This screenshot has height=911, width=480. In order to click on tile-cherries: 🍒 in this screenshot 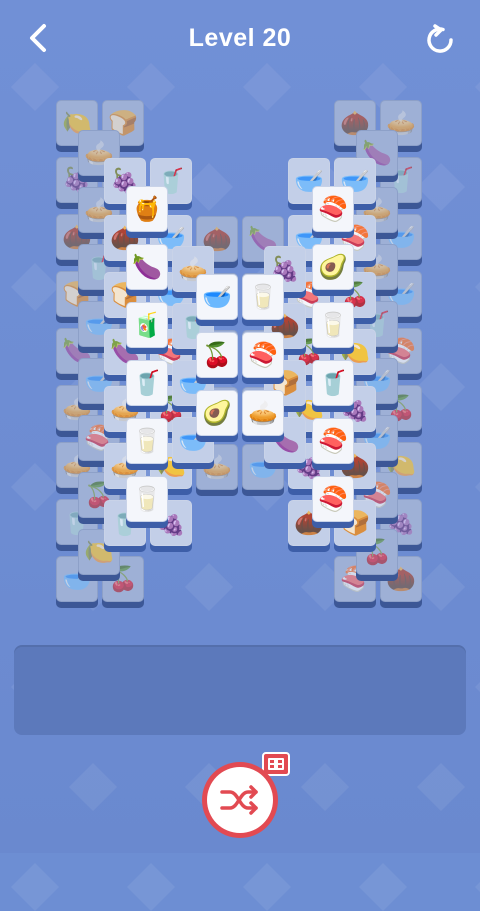, I will do `click(217, 358)`.